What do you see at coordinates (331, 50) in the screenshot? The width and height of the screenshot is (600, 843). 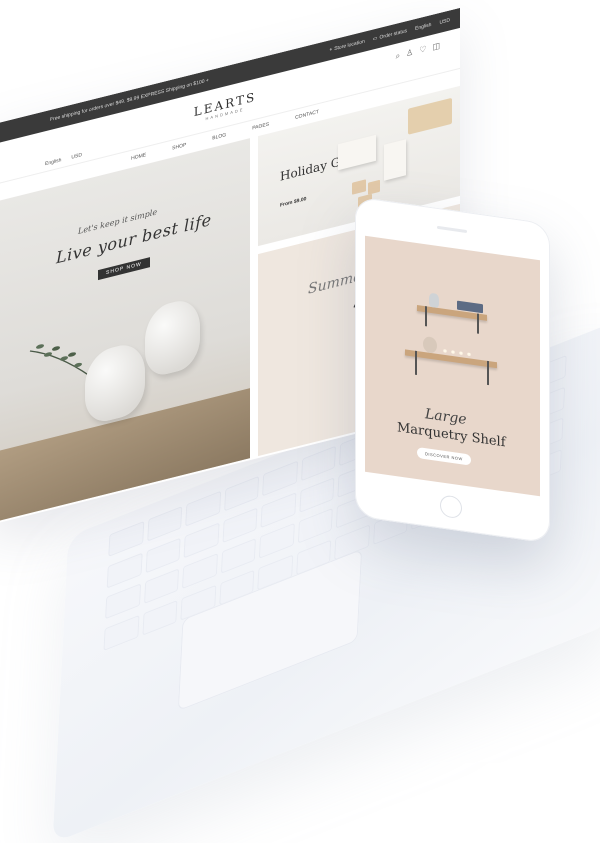 I see `location-pin-icon: ⌖` at bounding box center [331, 50].